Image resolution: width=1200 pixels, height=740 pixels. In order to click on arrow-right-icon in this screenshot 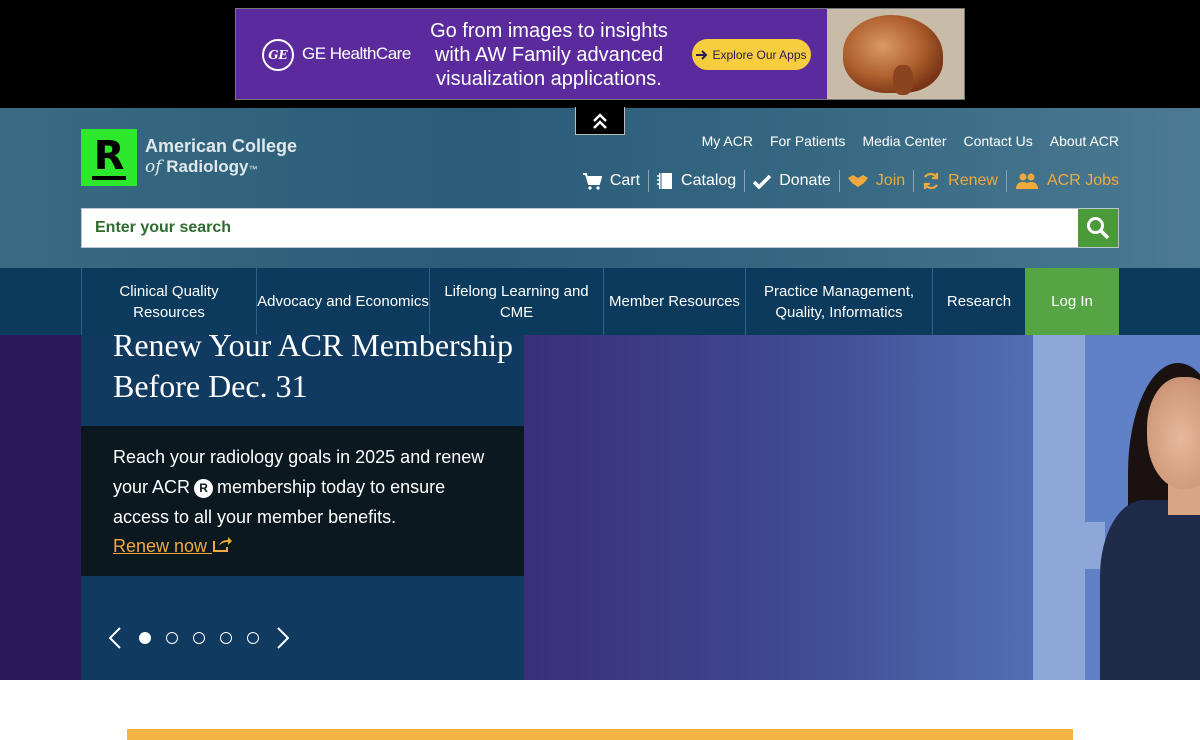, I will do `click(702, 54)`.